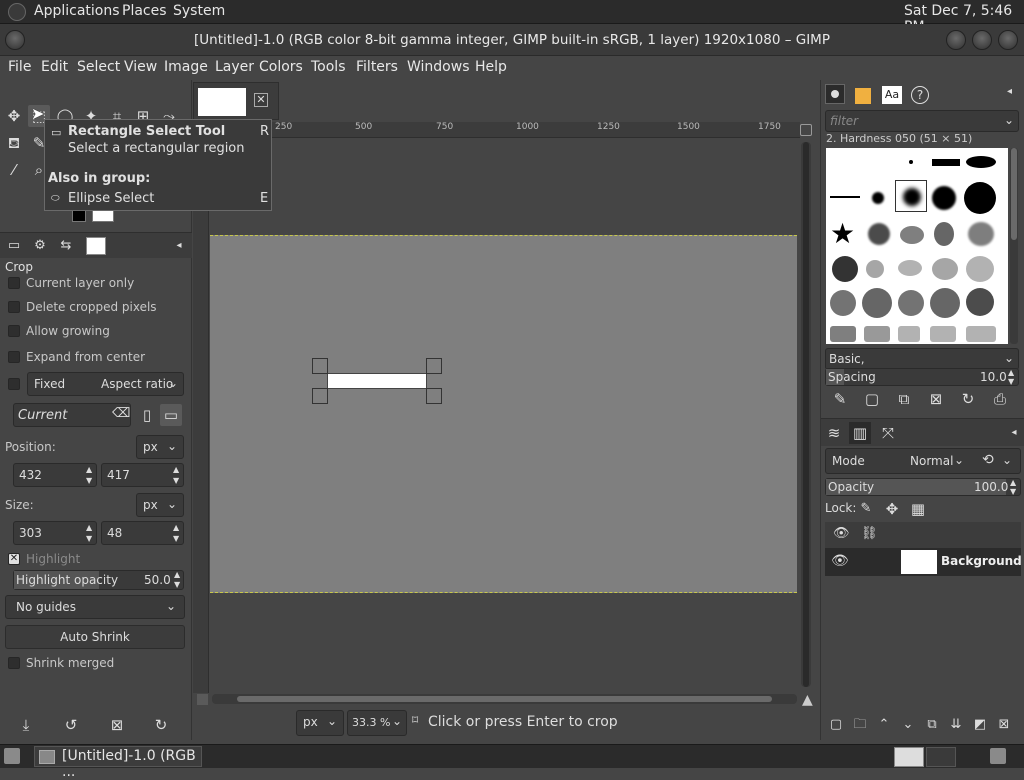 This screenshot has height=780, width=1024. I want to click on menu-edit: Edit, so click(54, 67).